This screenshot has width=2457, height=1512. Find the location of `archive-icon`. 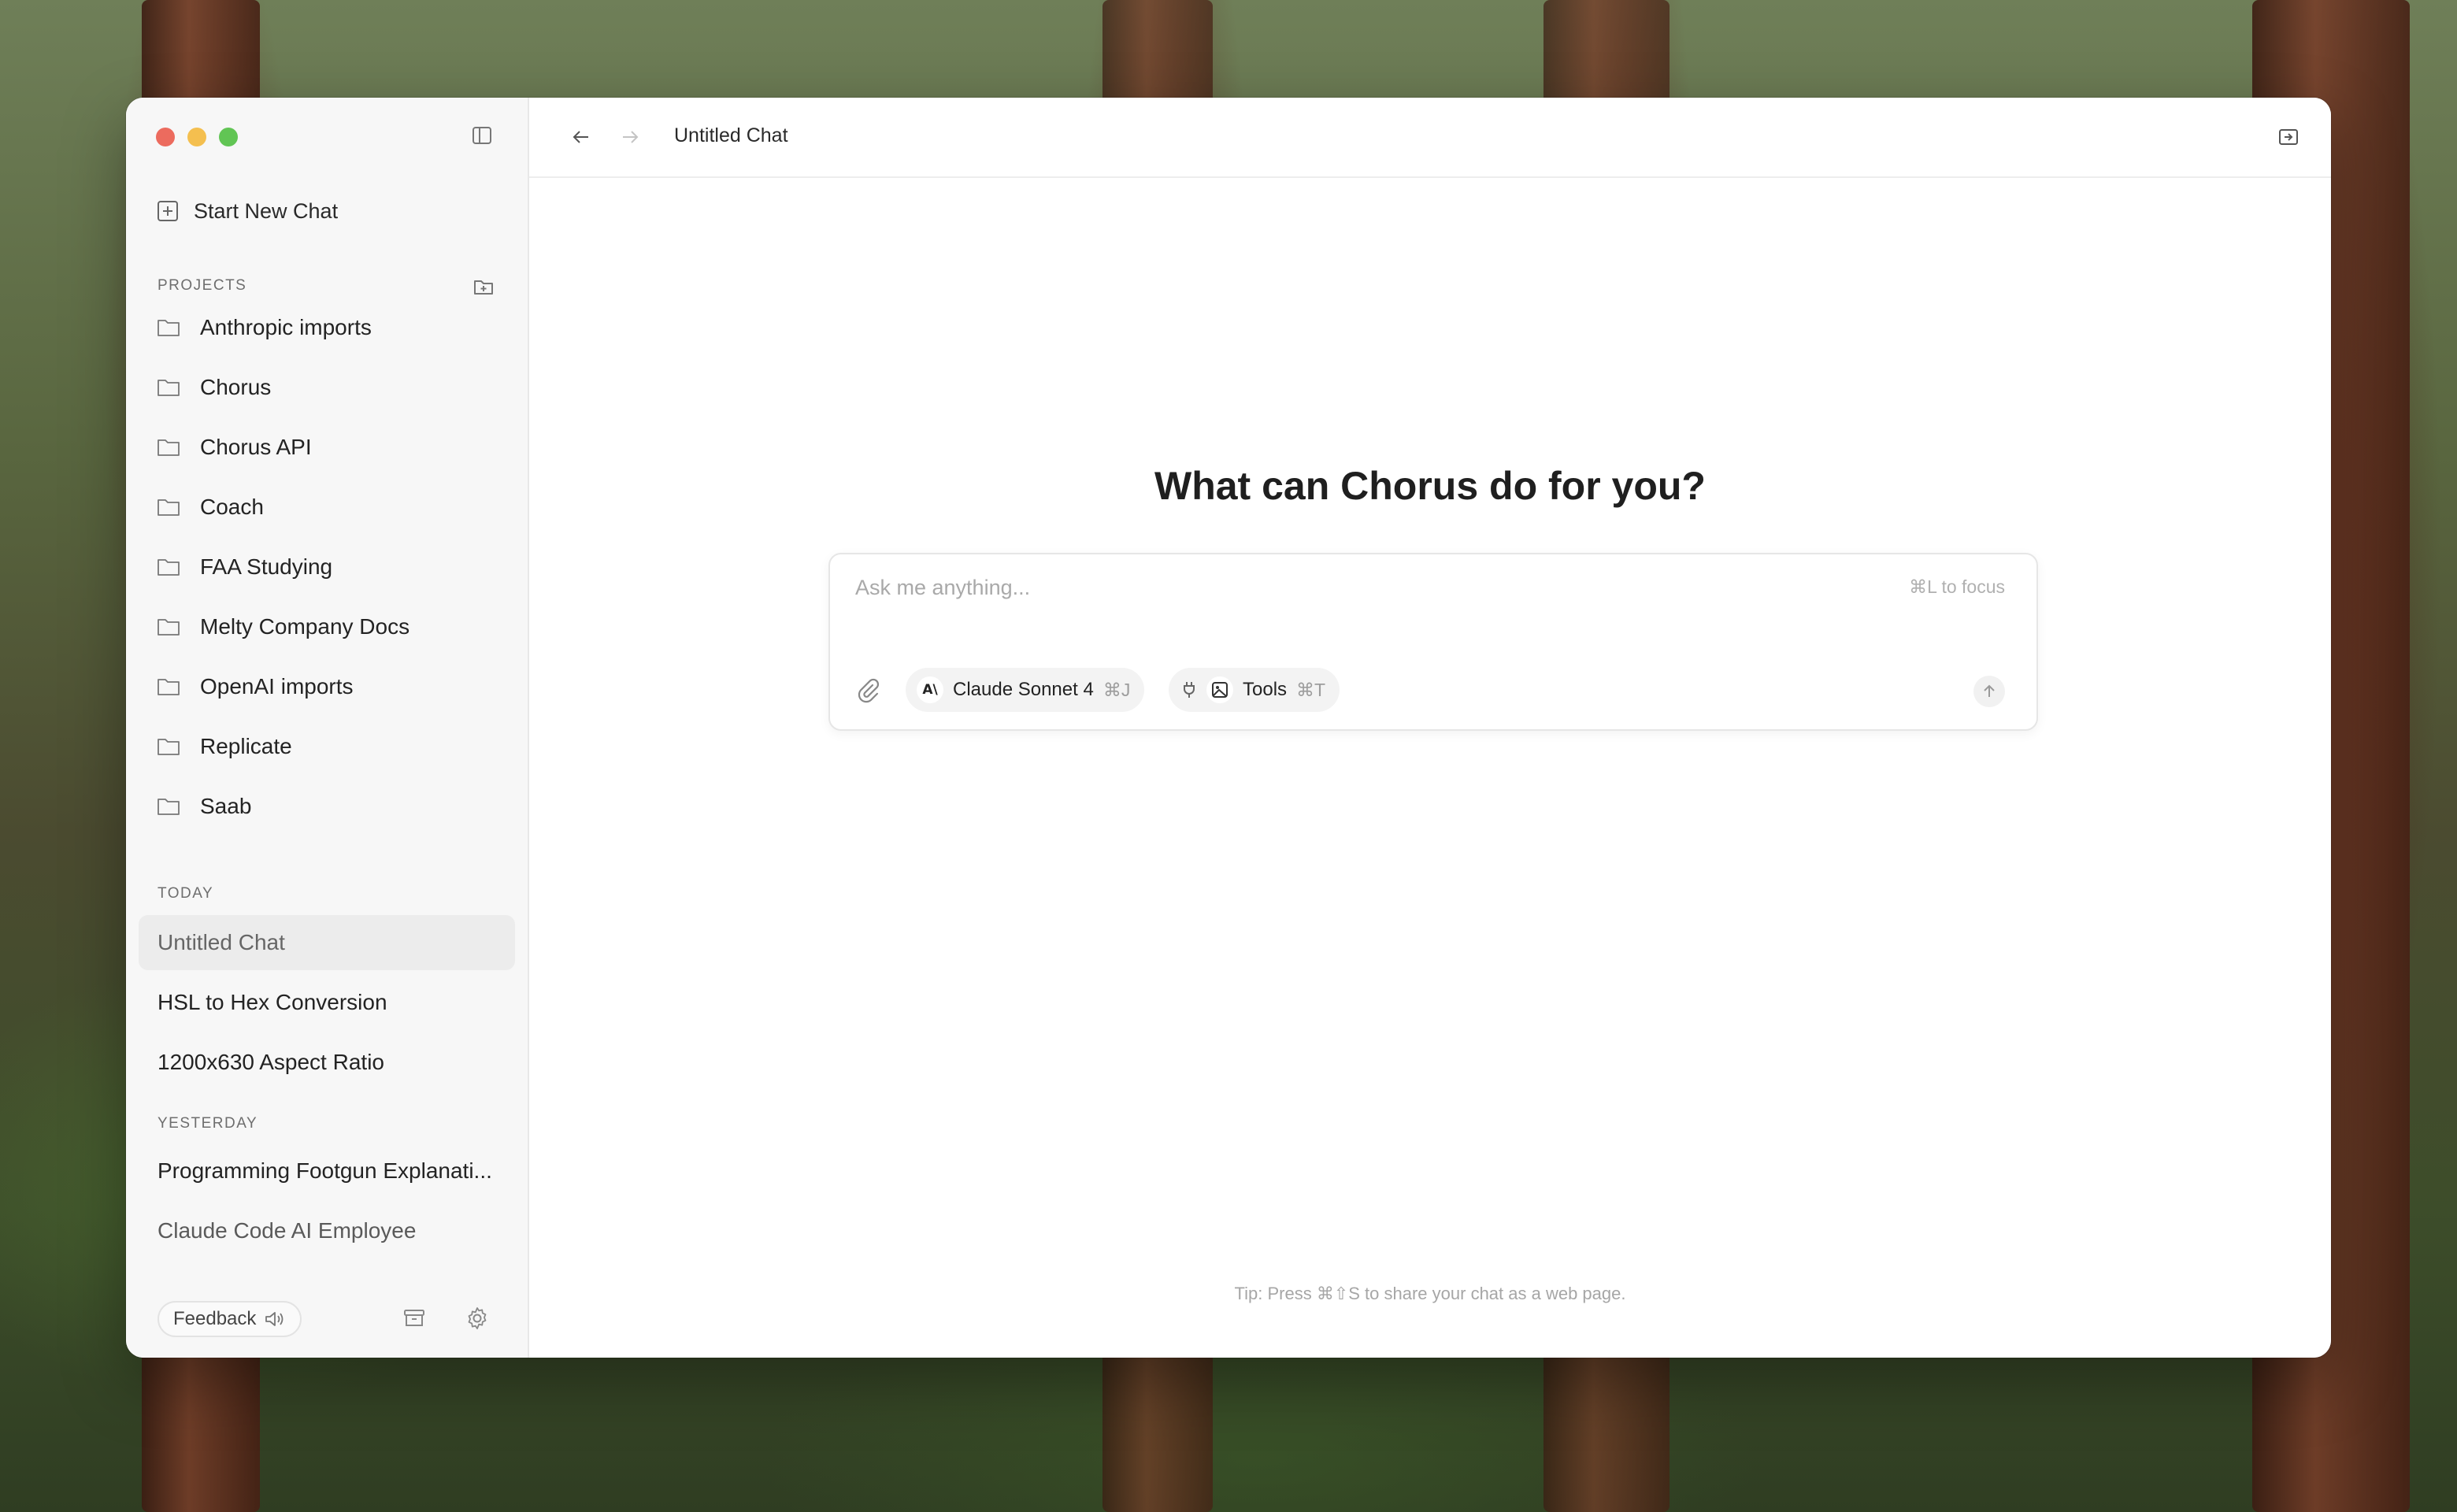

archive-icon is located at coordinates (414, 1318).